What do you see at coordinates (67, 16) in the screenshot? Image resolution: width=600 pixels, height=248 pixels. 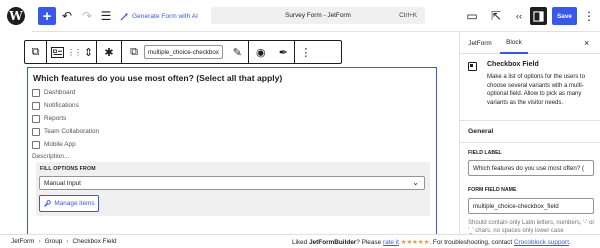 I see `undo-icon: ↶` at bounding box center [67, 16].